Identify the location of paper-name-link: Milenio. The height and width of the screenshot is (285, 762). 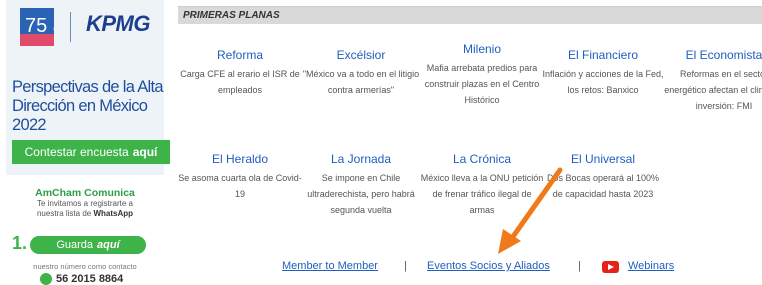
(482, 49).